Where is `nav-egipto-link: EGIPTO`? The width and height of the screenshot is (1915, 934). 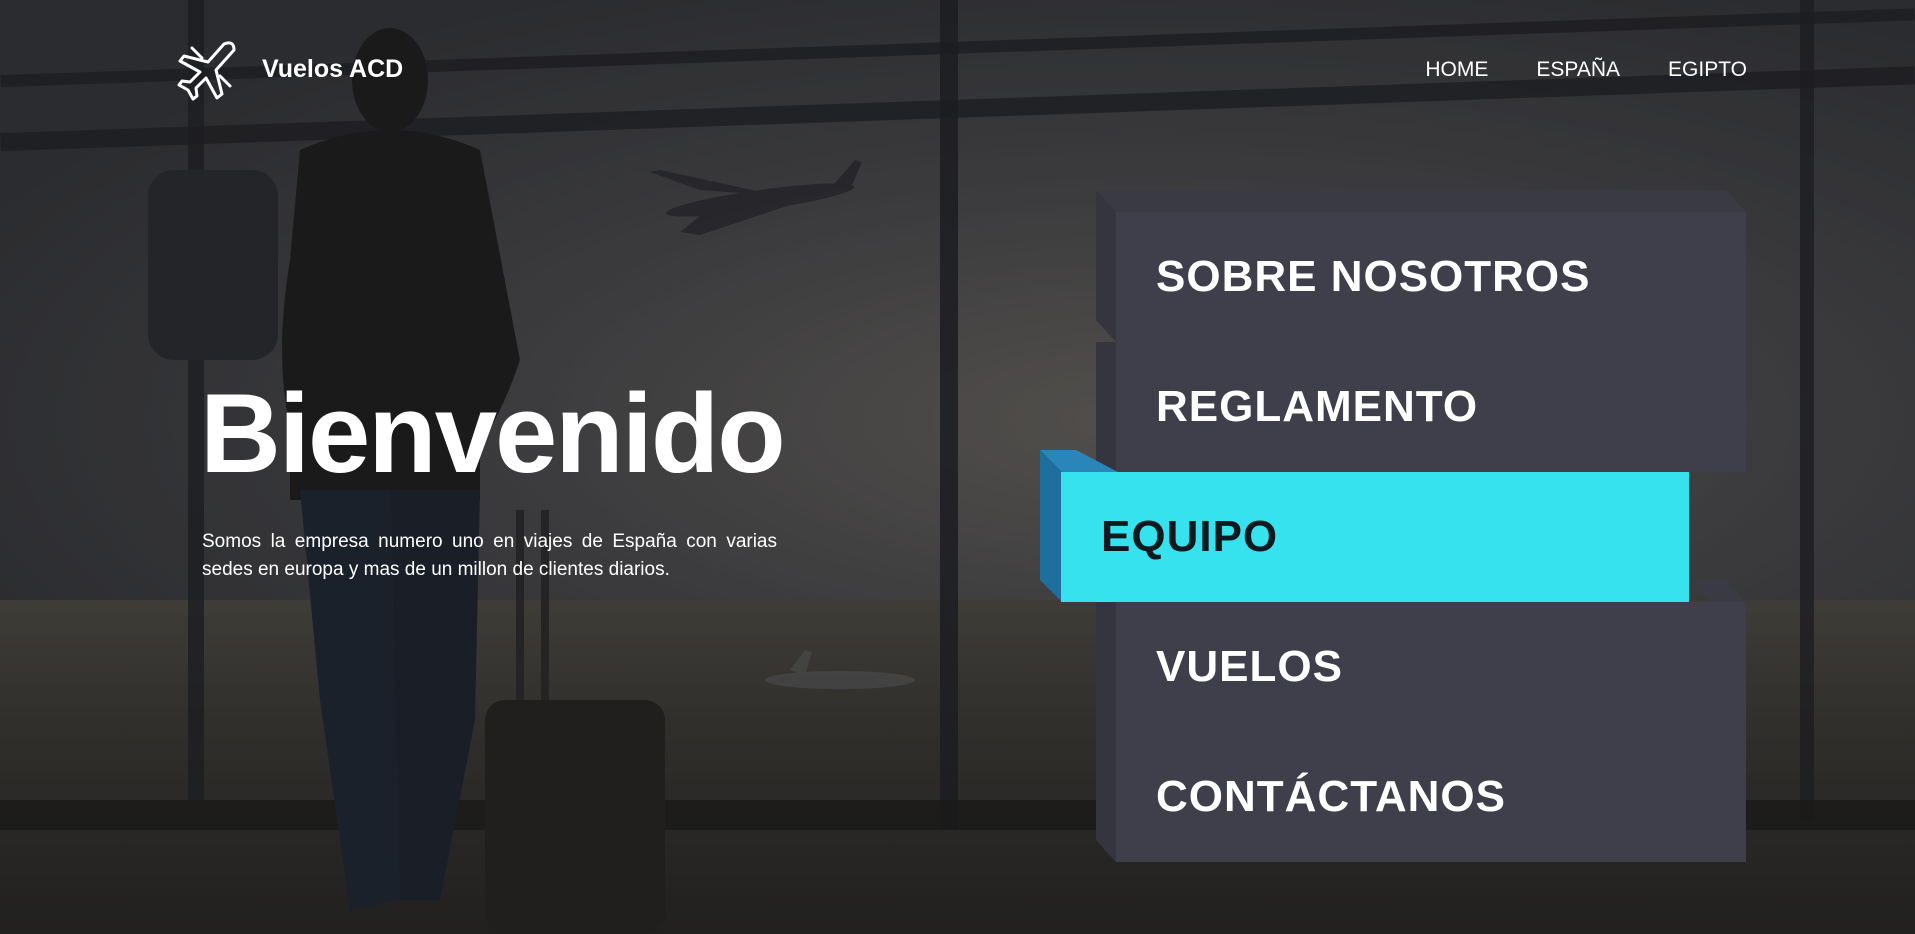
nav-egipto-link: EGIPTO is located at coordinates (1707, 70).